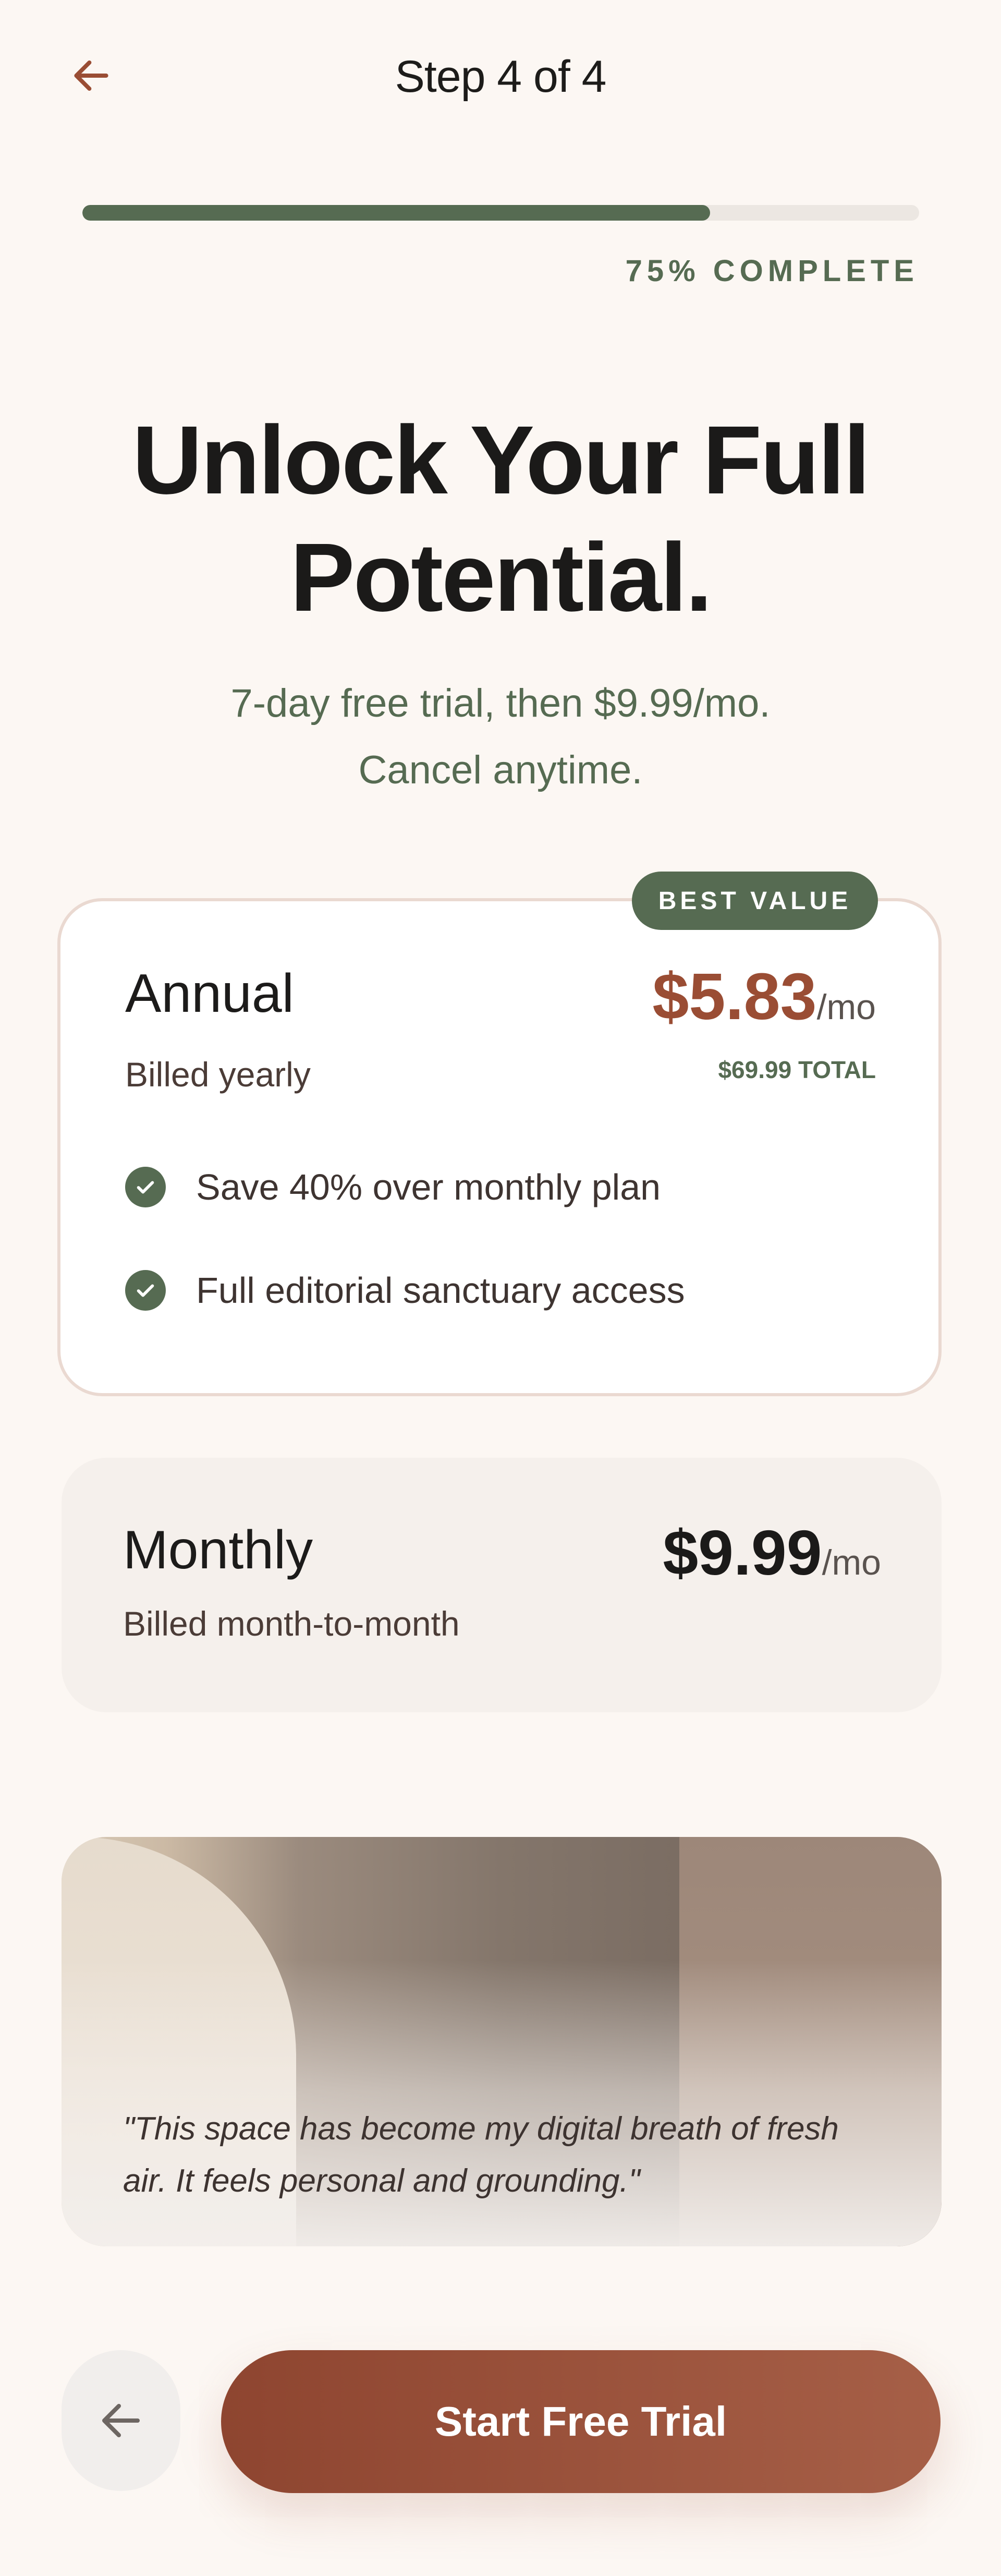  What do you see at coordinates (797, 1069) in the screenshot?
I see `price-total: $69.99 TOTAL` at bounding box center [797, 1069].